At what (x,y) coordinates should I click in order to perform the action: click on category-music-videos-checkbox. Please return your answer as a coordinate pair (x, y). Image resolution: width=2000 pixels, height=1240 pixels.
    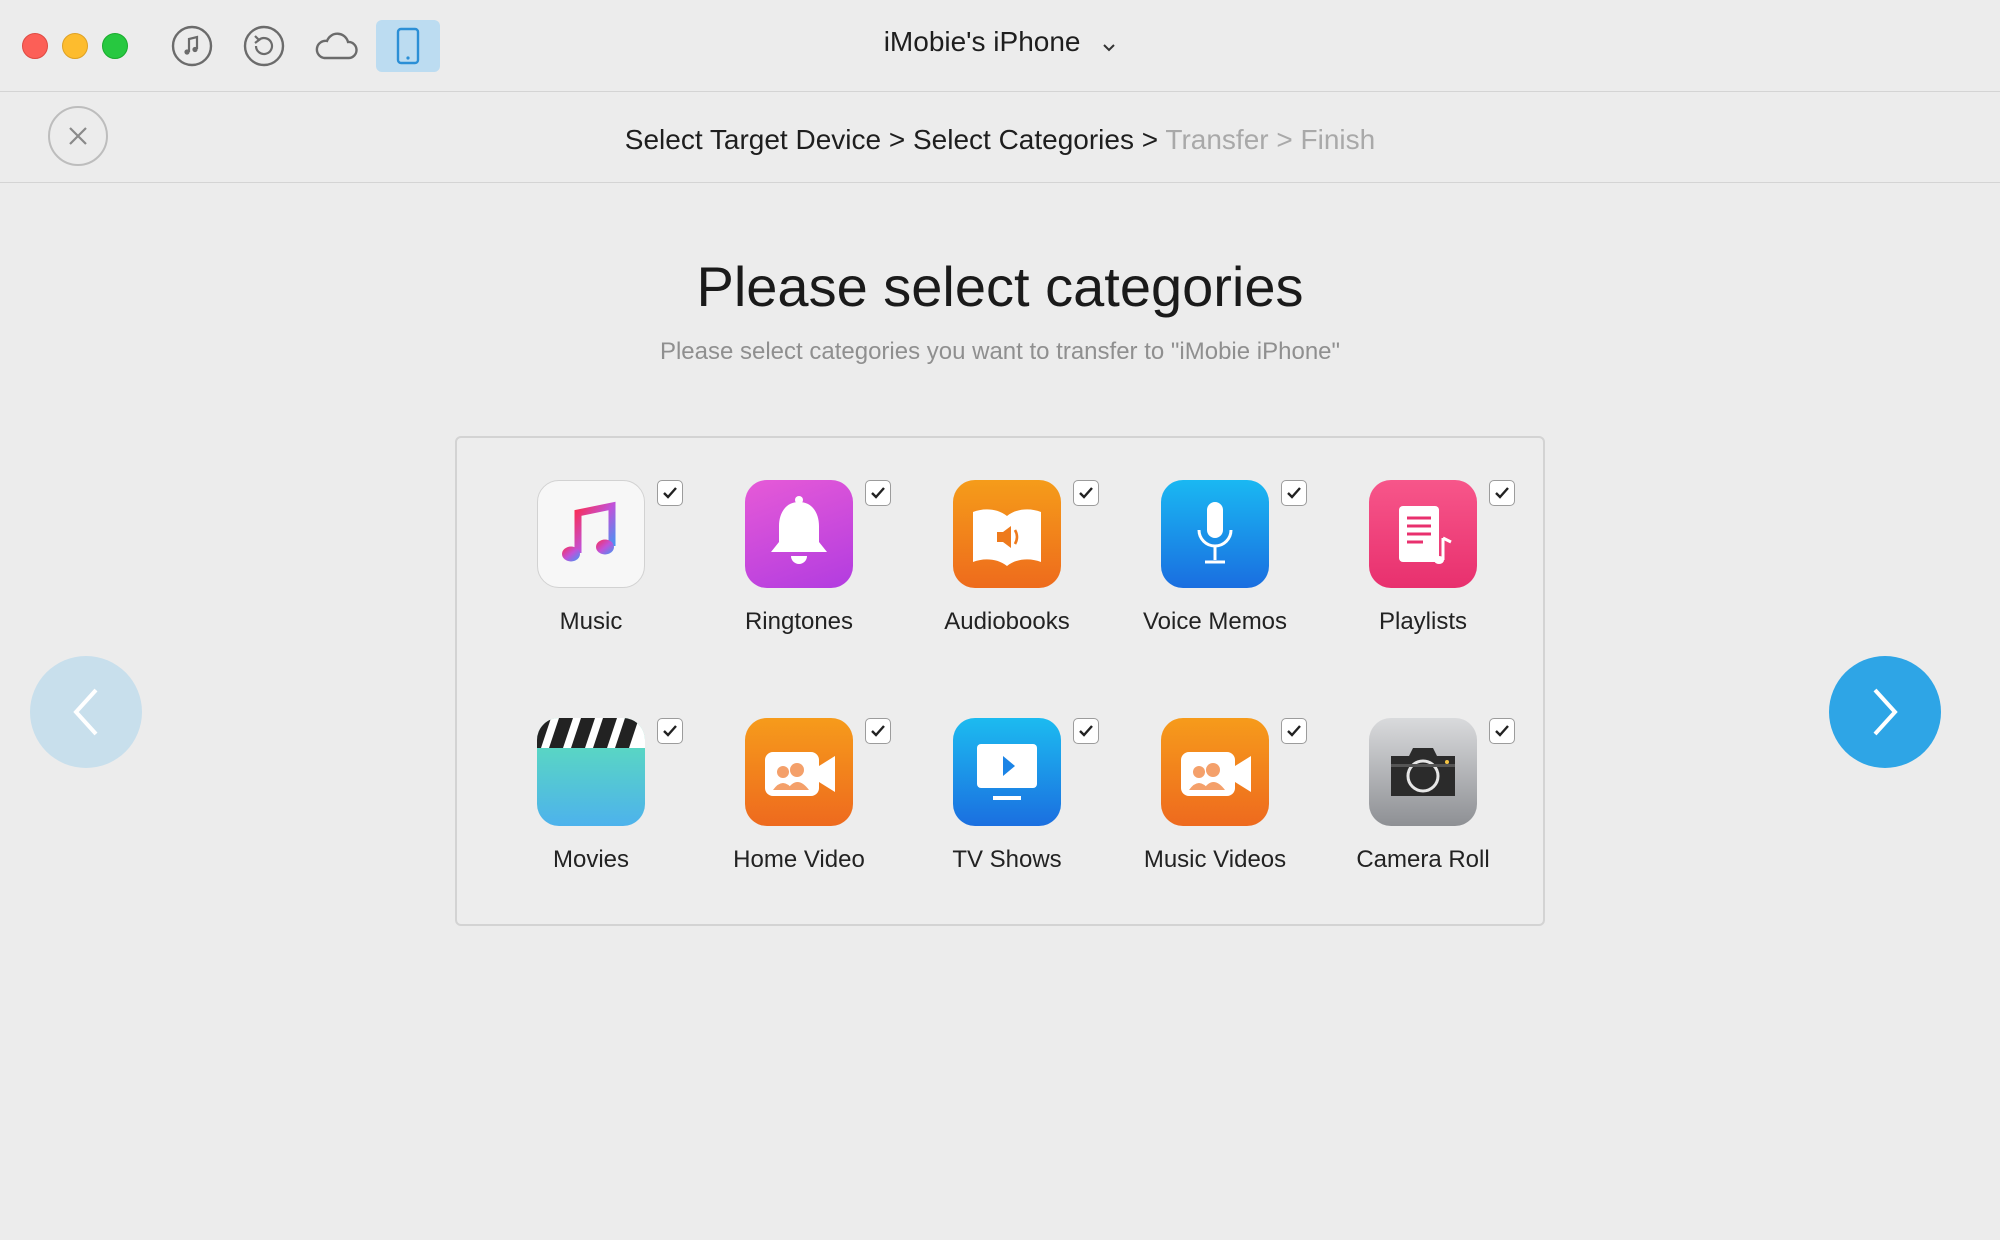
    Looking at the image, I should click on (1294, 731).